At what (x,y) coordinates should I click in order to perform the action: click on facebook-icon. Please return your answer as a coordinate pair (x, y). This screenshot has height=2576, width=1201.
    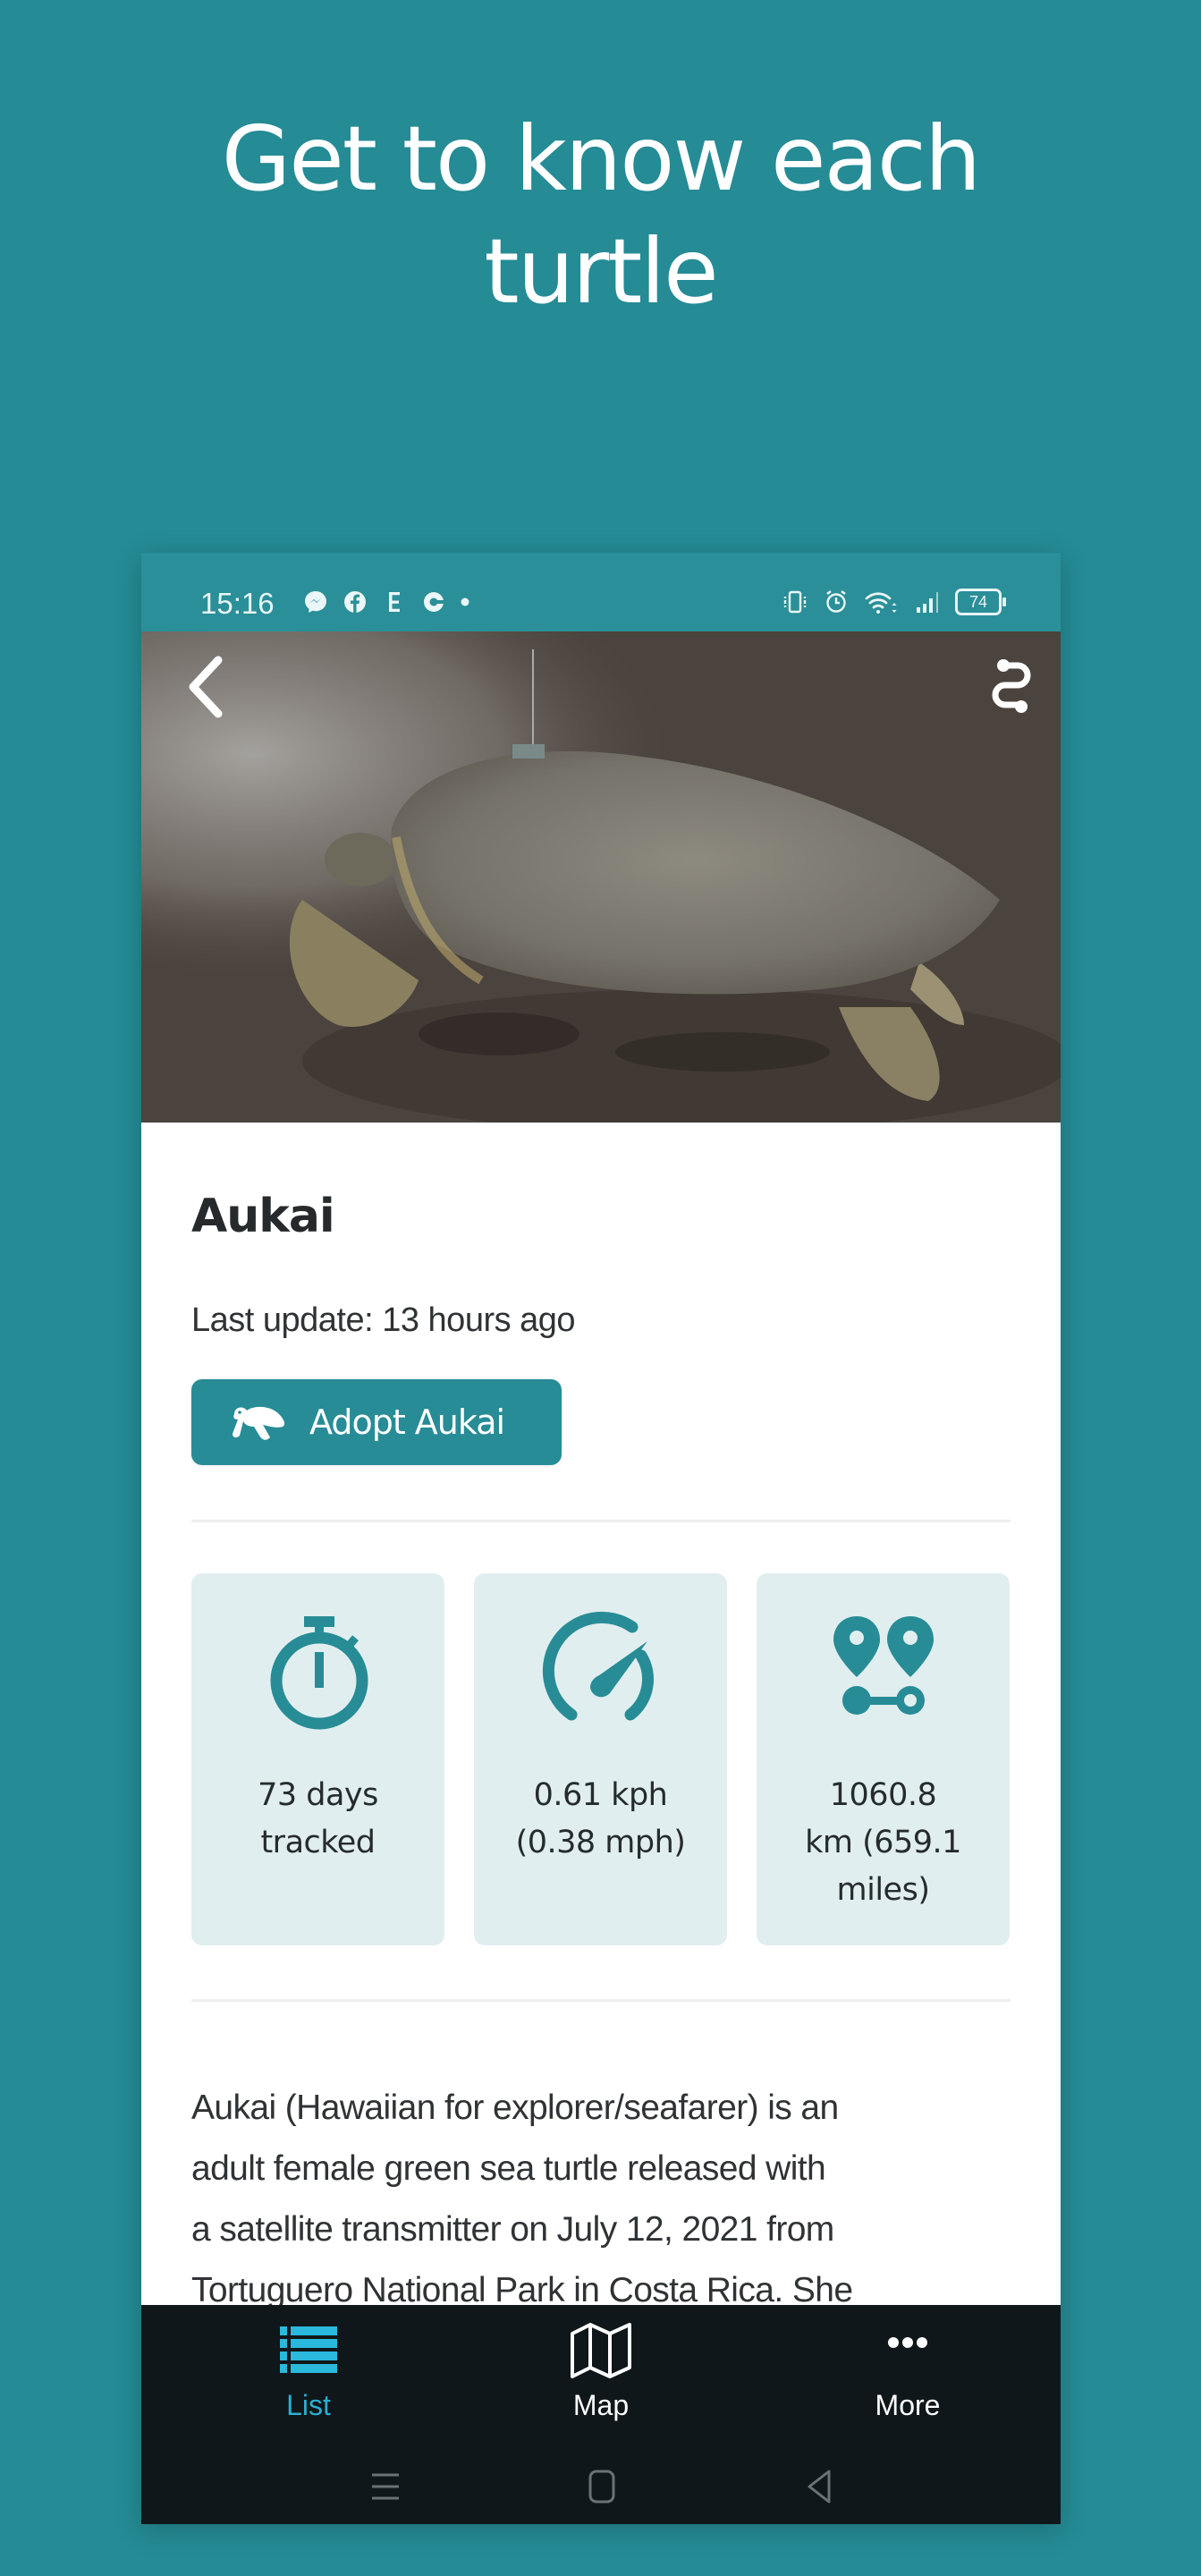
    Looking at the image, I should click on (355, 602).